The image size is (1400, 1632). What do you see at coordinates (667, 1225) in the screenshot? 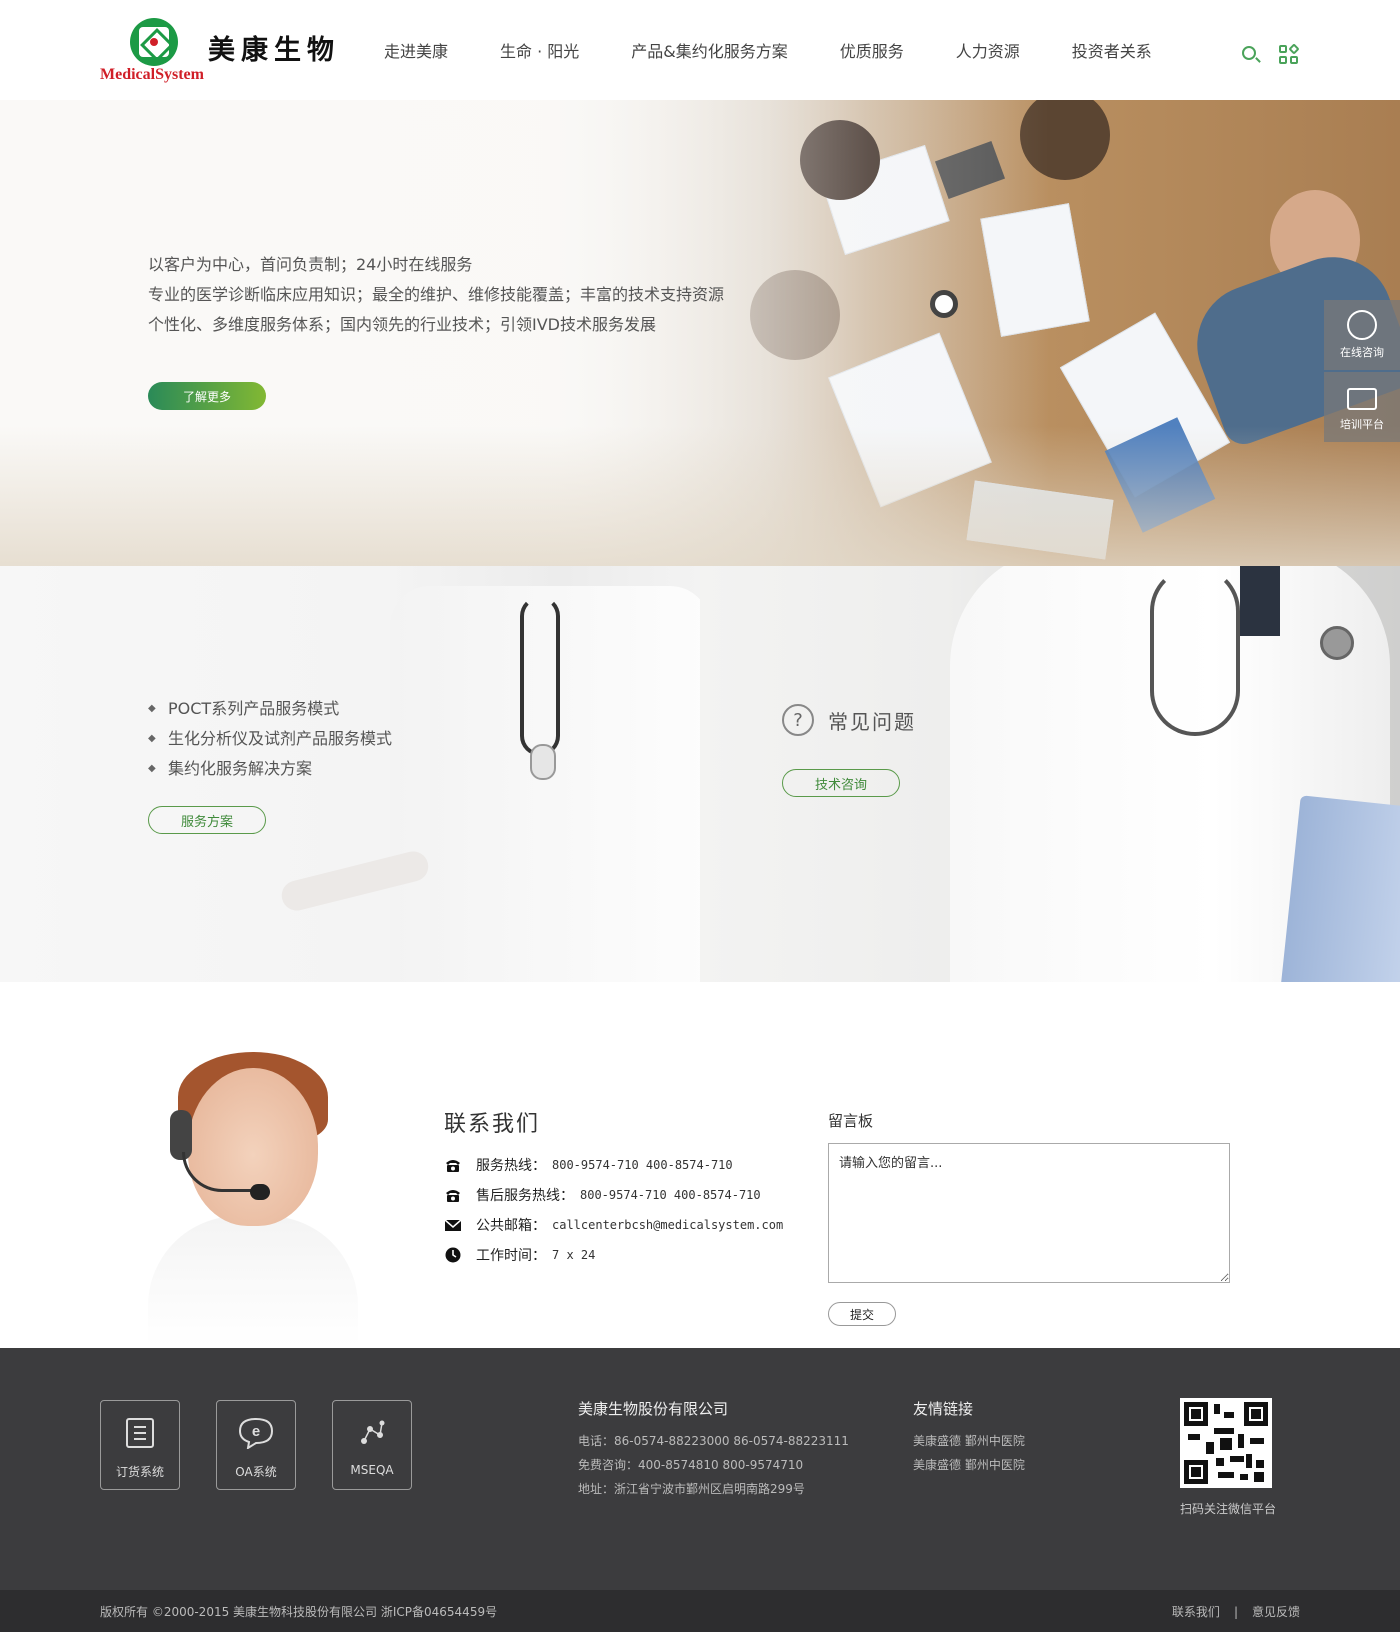
I see `contact-value: callcenterbcsh@medicalsystem.com` at bounding box center [667, 1225].